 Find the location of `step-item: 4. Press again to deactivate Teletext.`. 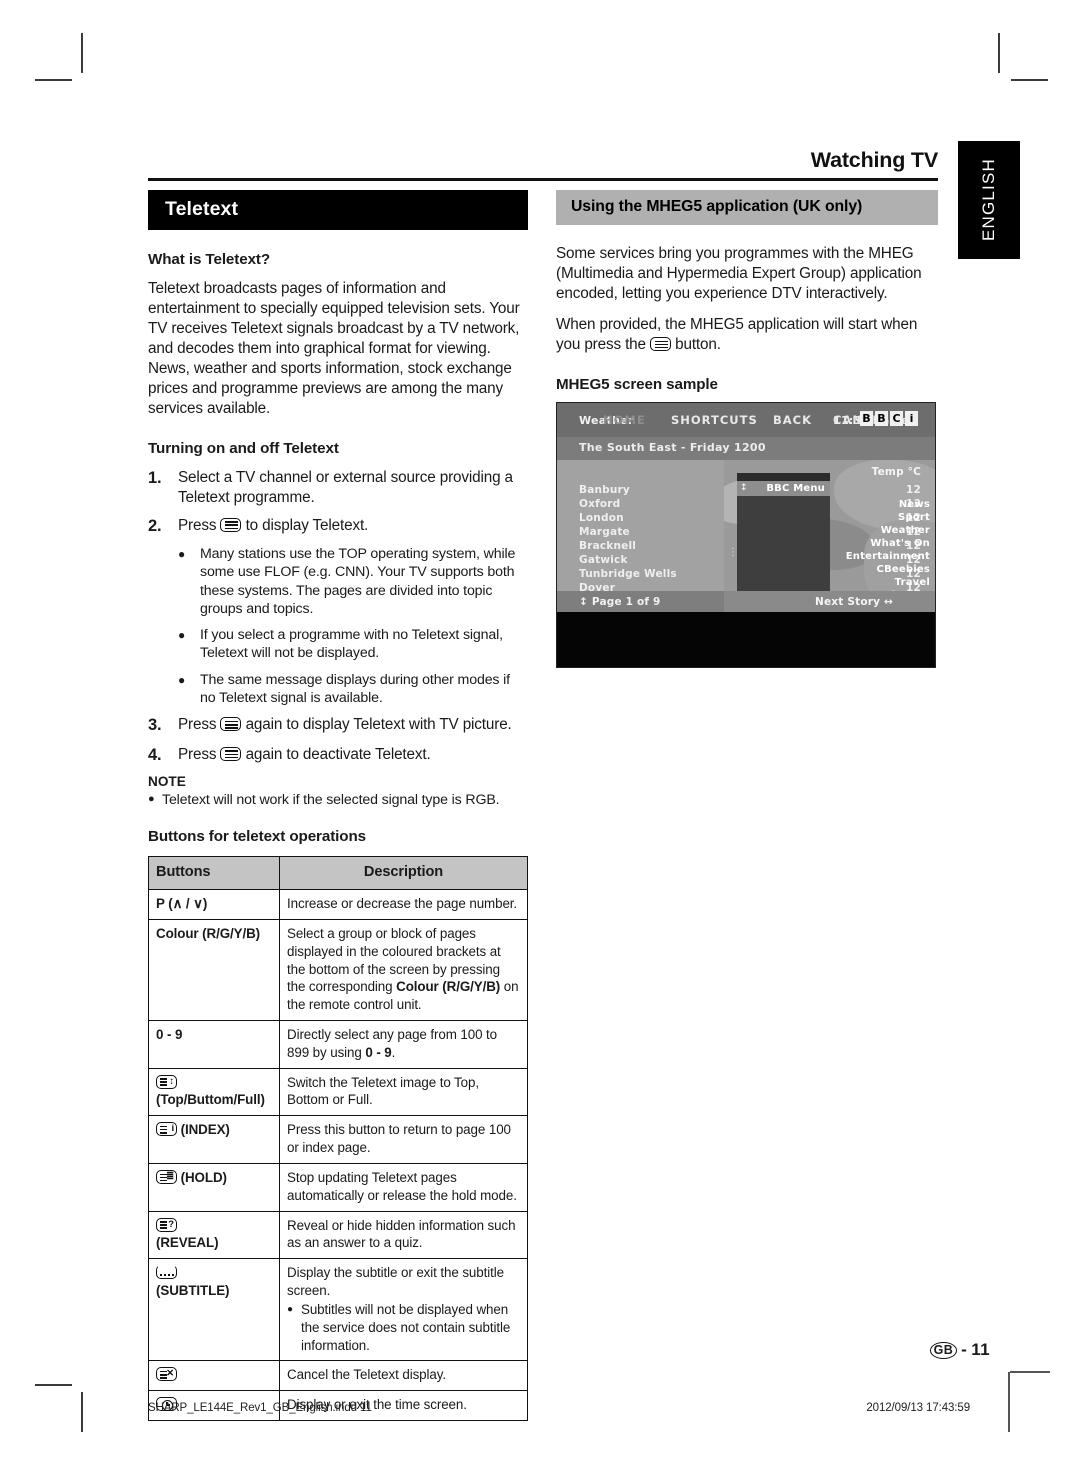

step-item: 4. Press again to deactivate Teletext. is located at coordinates (338, 756).